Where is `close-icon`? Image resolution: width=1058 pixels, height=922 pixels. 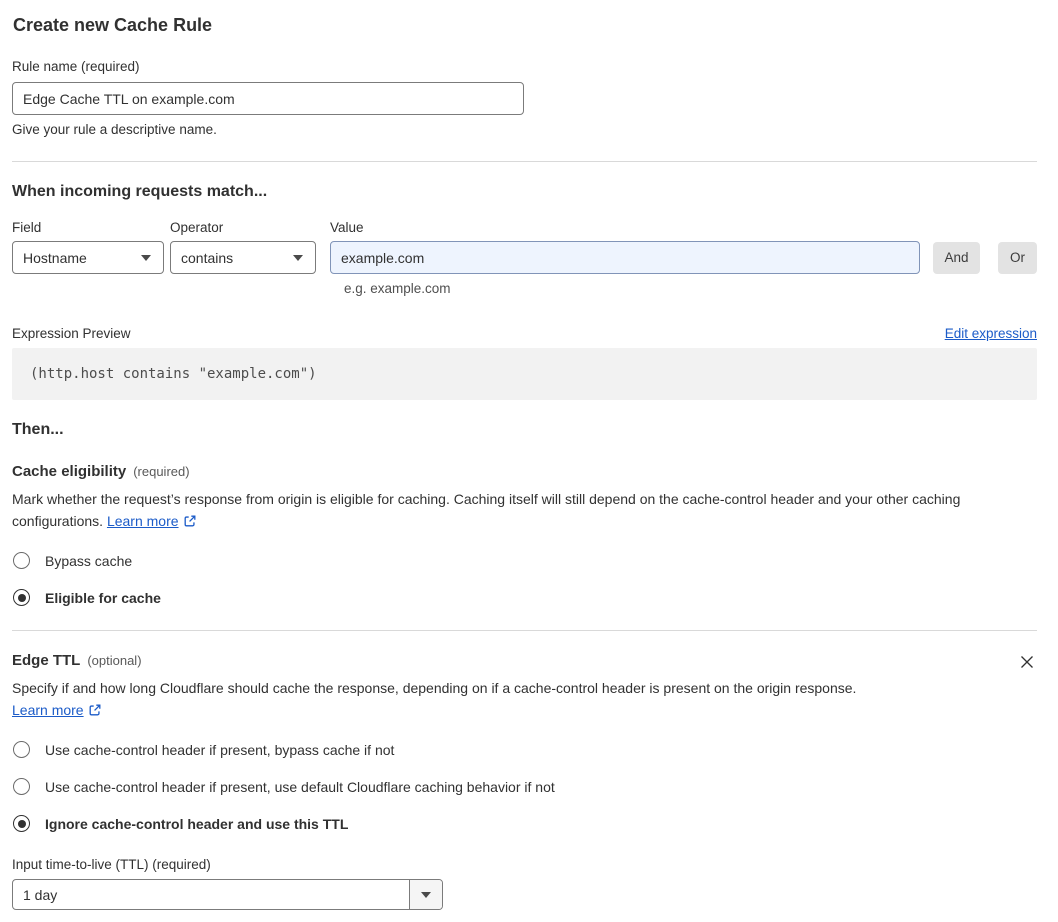
close-icon is located at coordinates (1027, 662).